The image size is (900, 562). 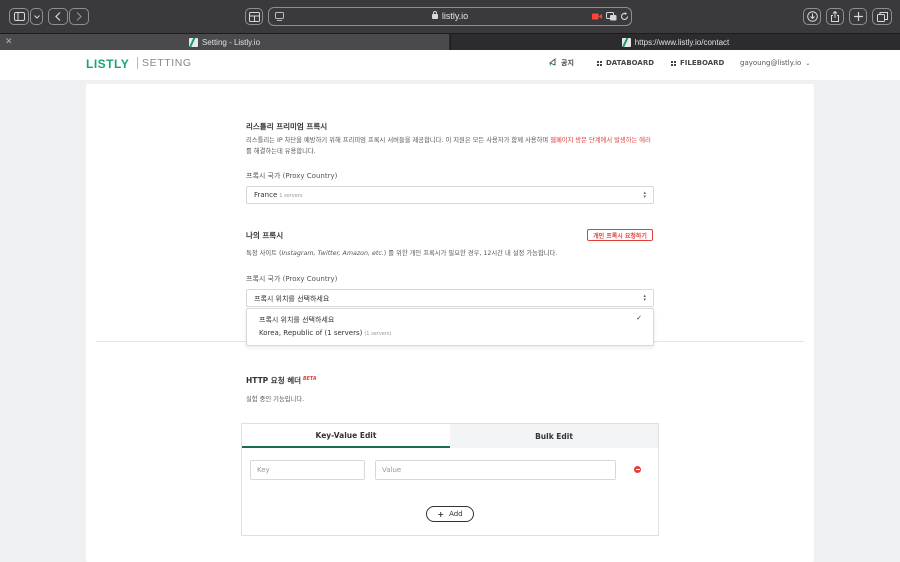 I want to click on header-value-input, so click(x=495, y=470).